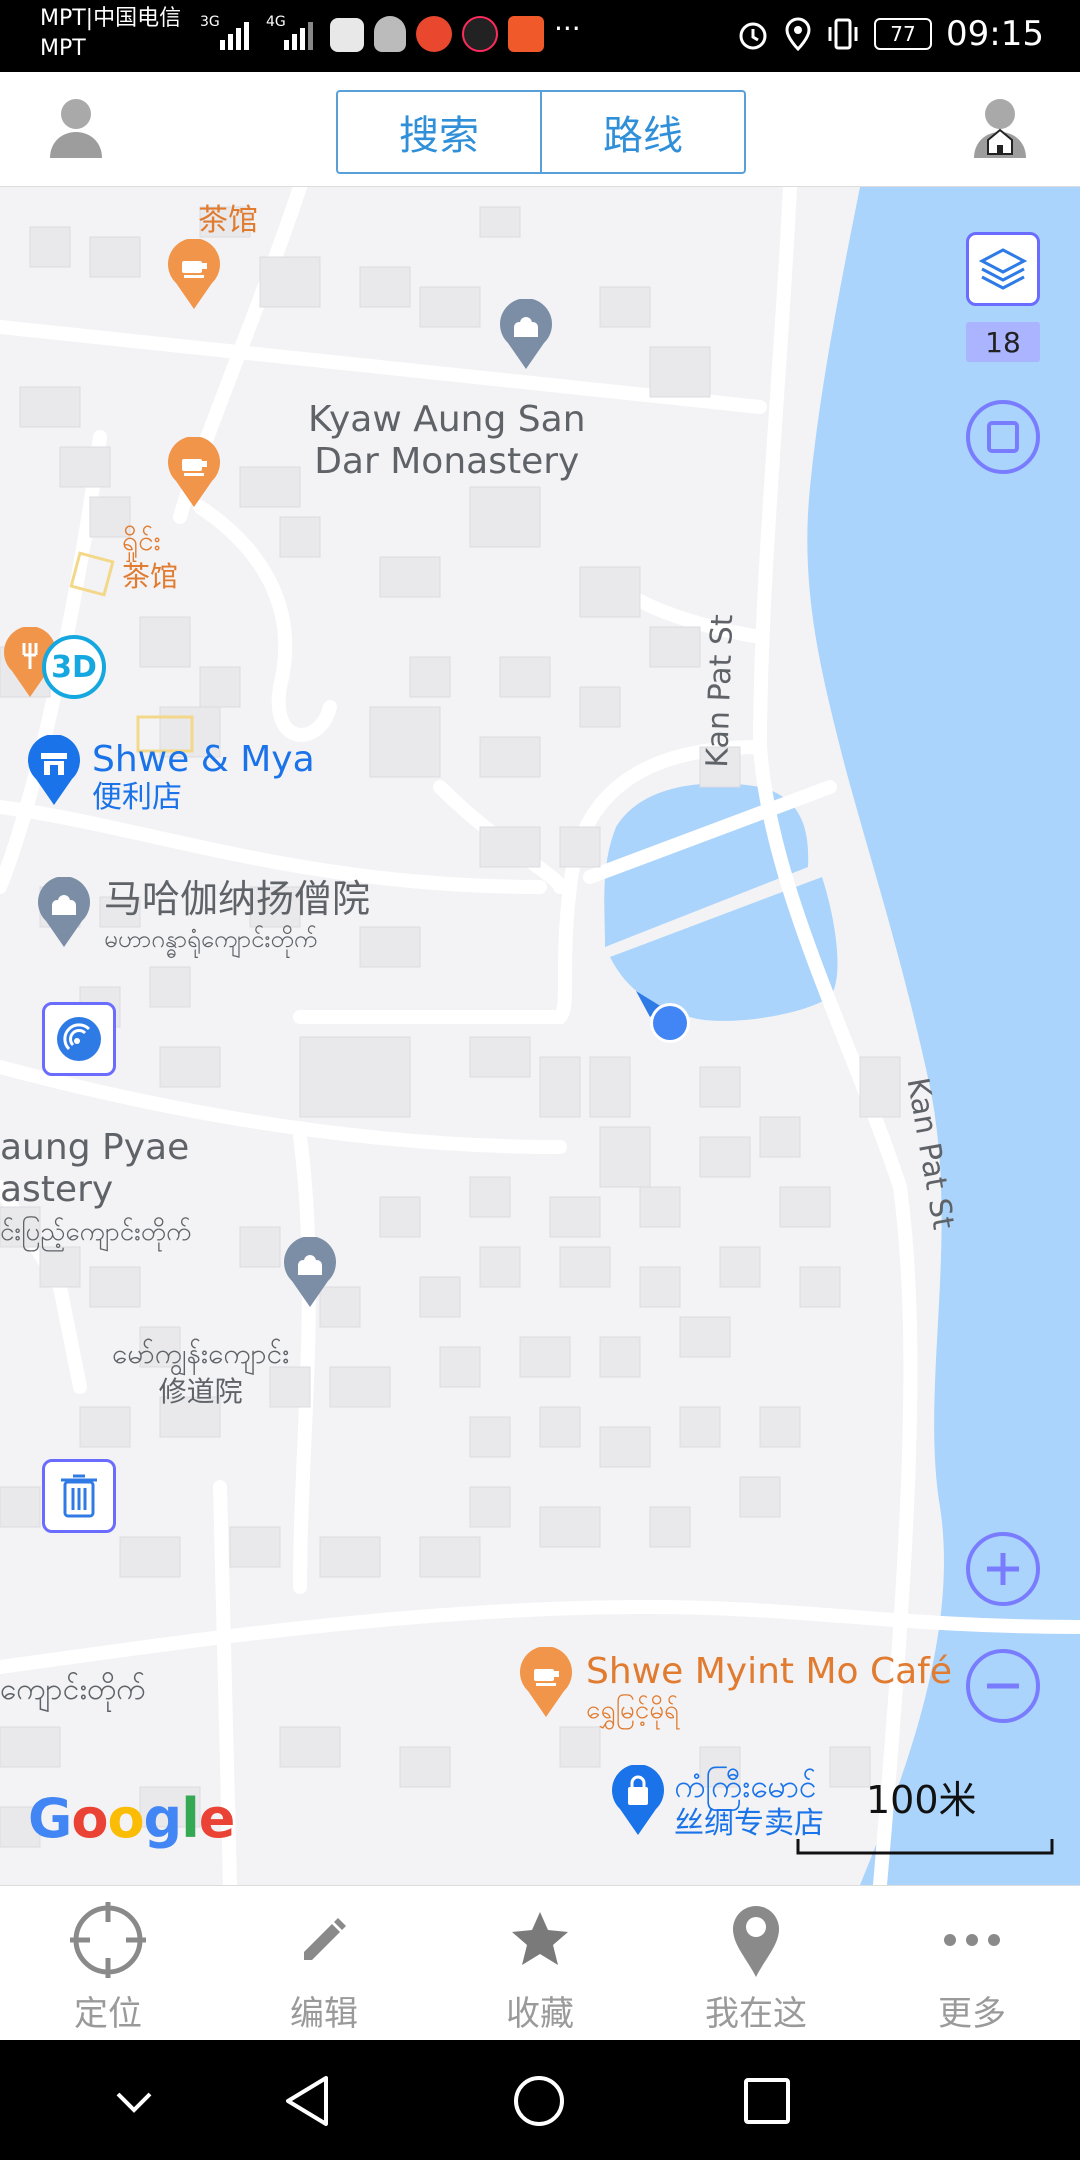  What do you see at coordinates (439, 132) in the screenshot?
I see `tab-search: 搜索` at bounding box center [439, 132].